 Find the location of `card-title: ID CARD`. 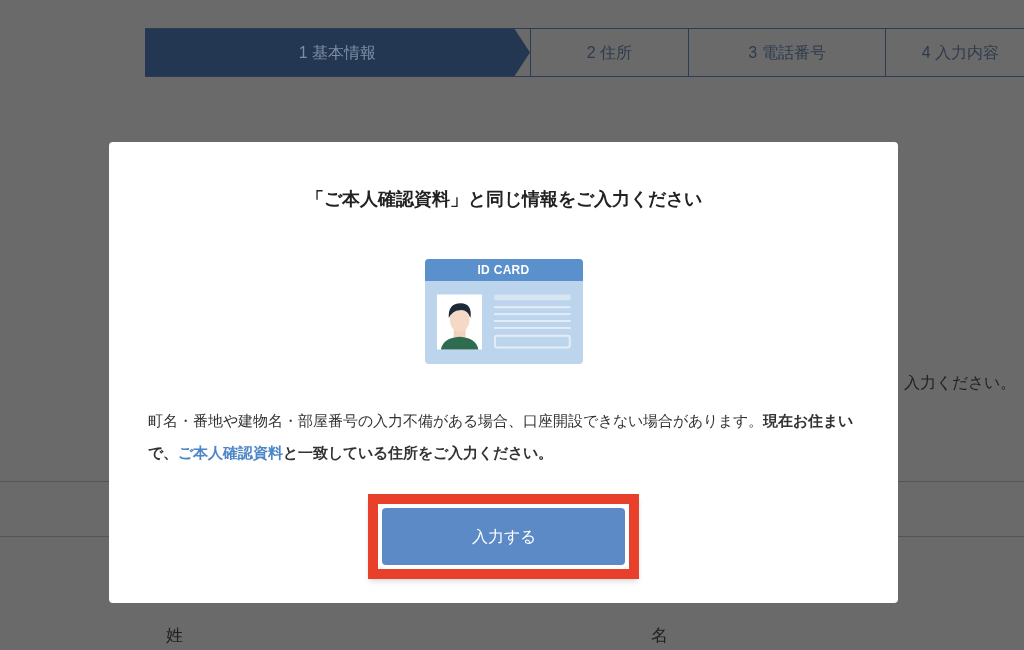

card-title: ID CARD is located at coordinates (503, 270).